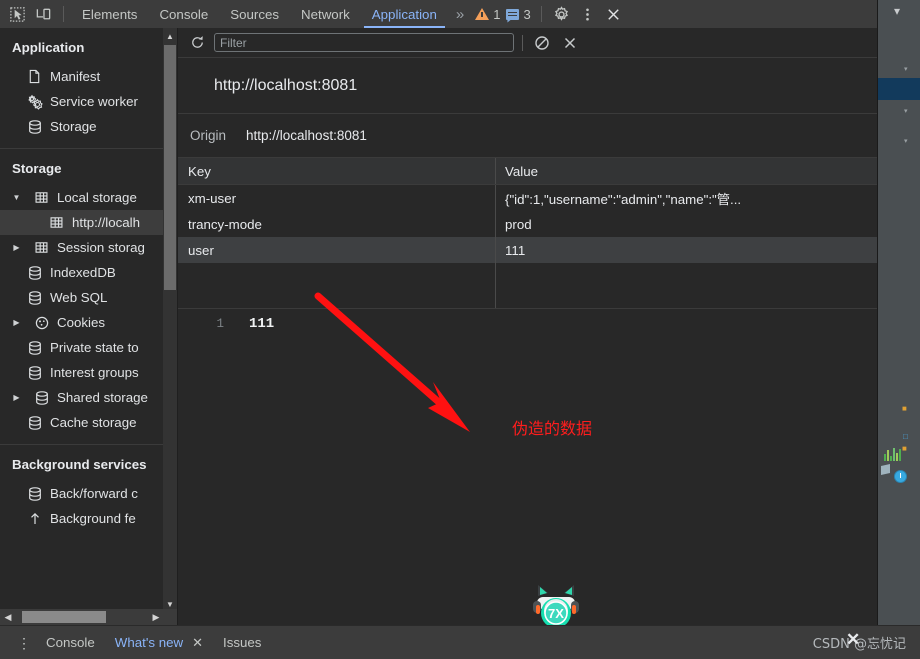 The width and height of the screenshot is (920, 659). What do you see at coordinates (562, 14) in the screenshot?
I see `gear-icon` at bounding box center [562, 14].